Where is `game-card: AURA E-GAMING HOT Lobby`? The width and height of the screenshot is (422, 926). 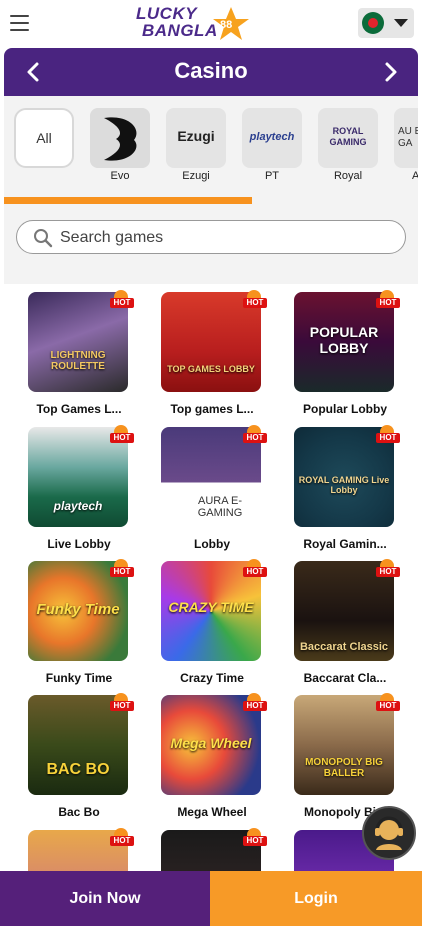 game-card: AURA E-GAMING HOT Lobby is located at coordinates (214, 491).